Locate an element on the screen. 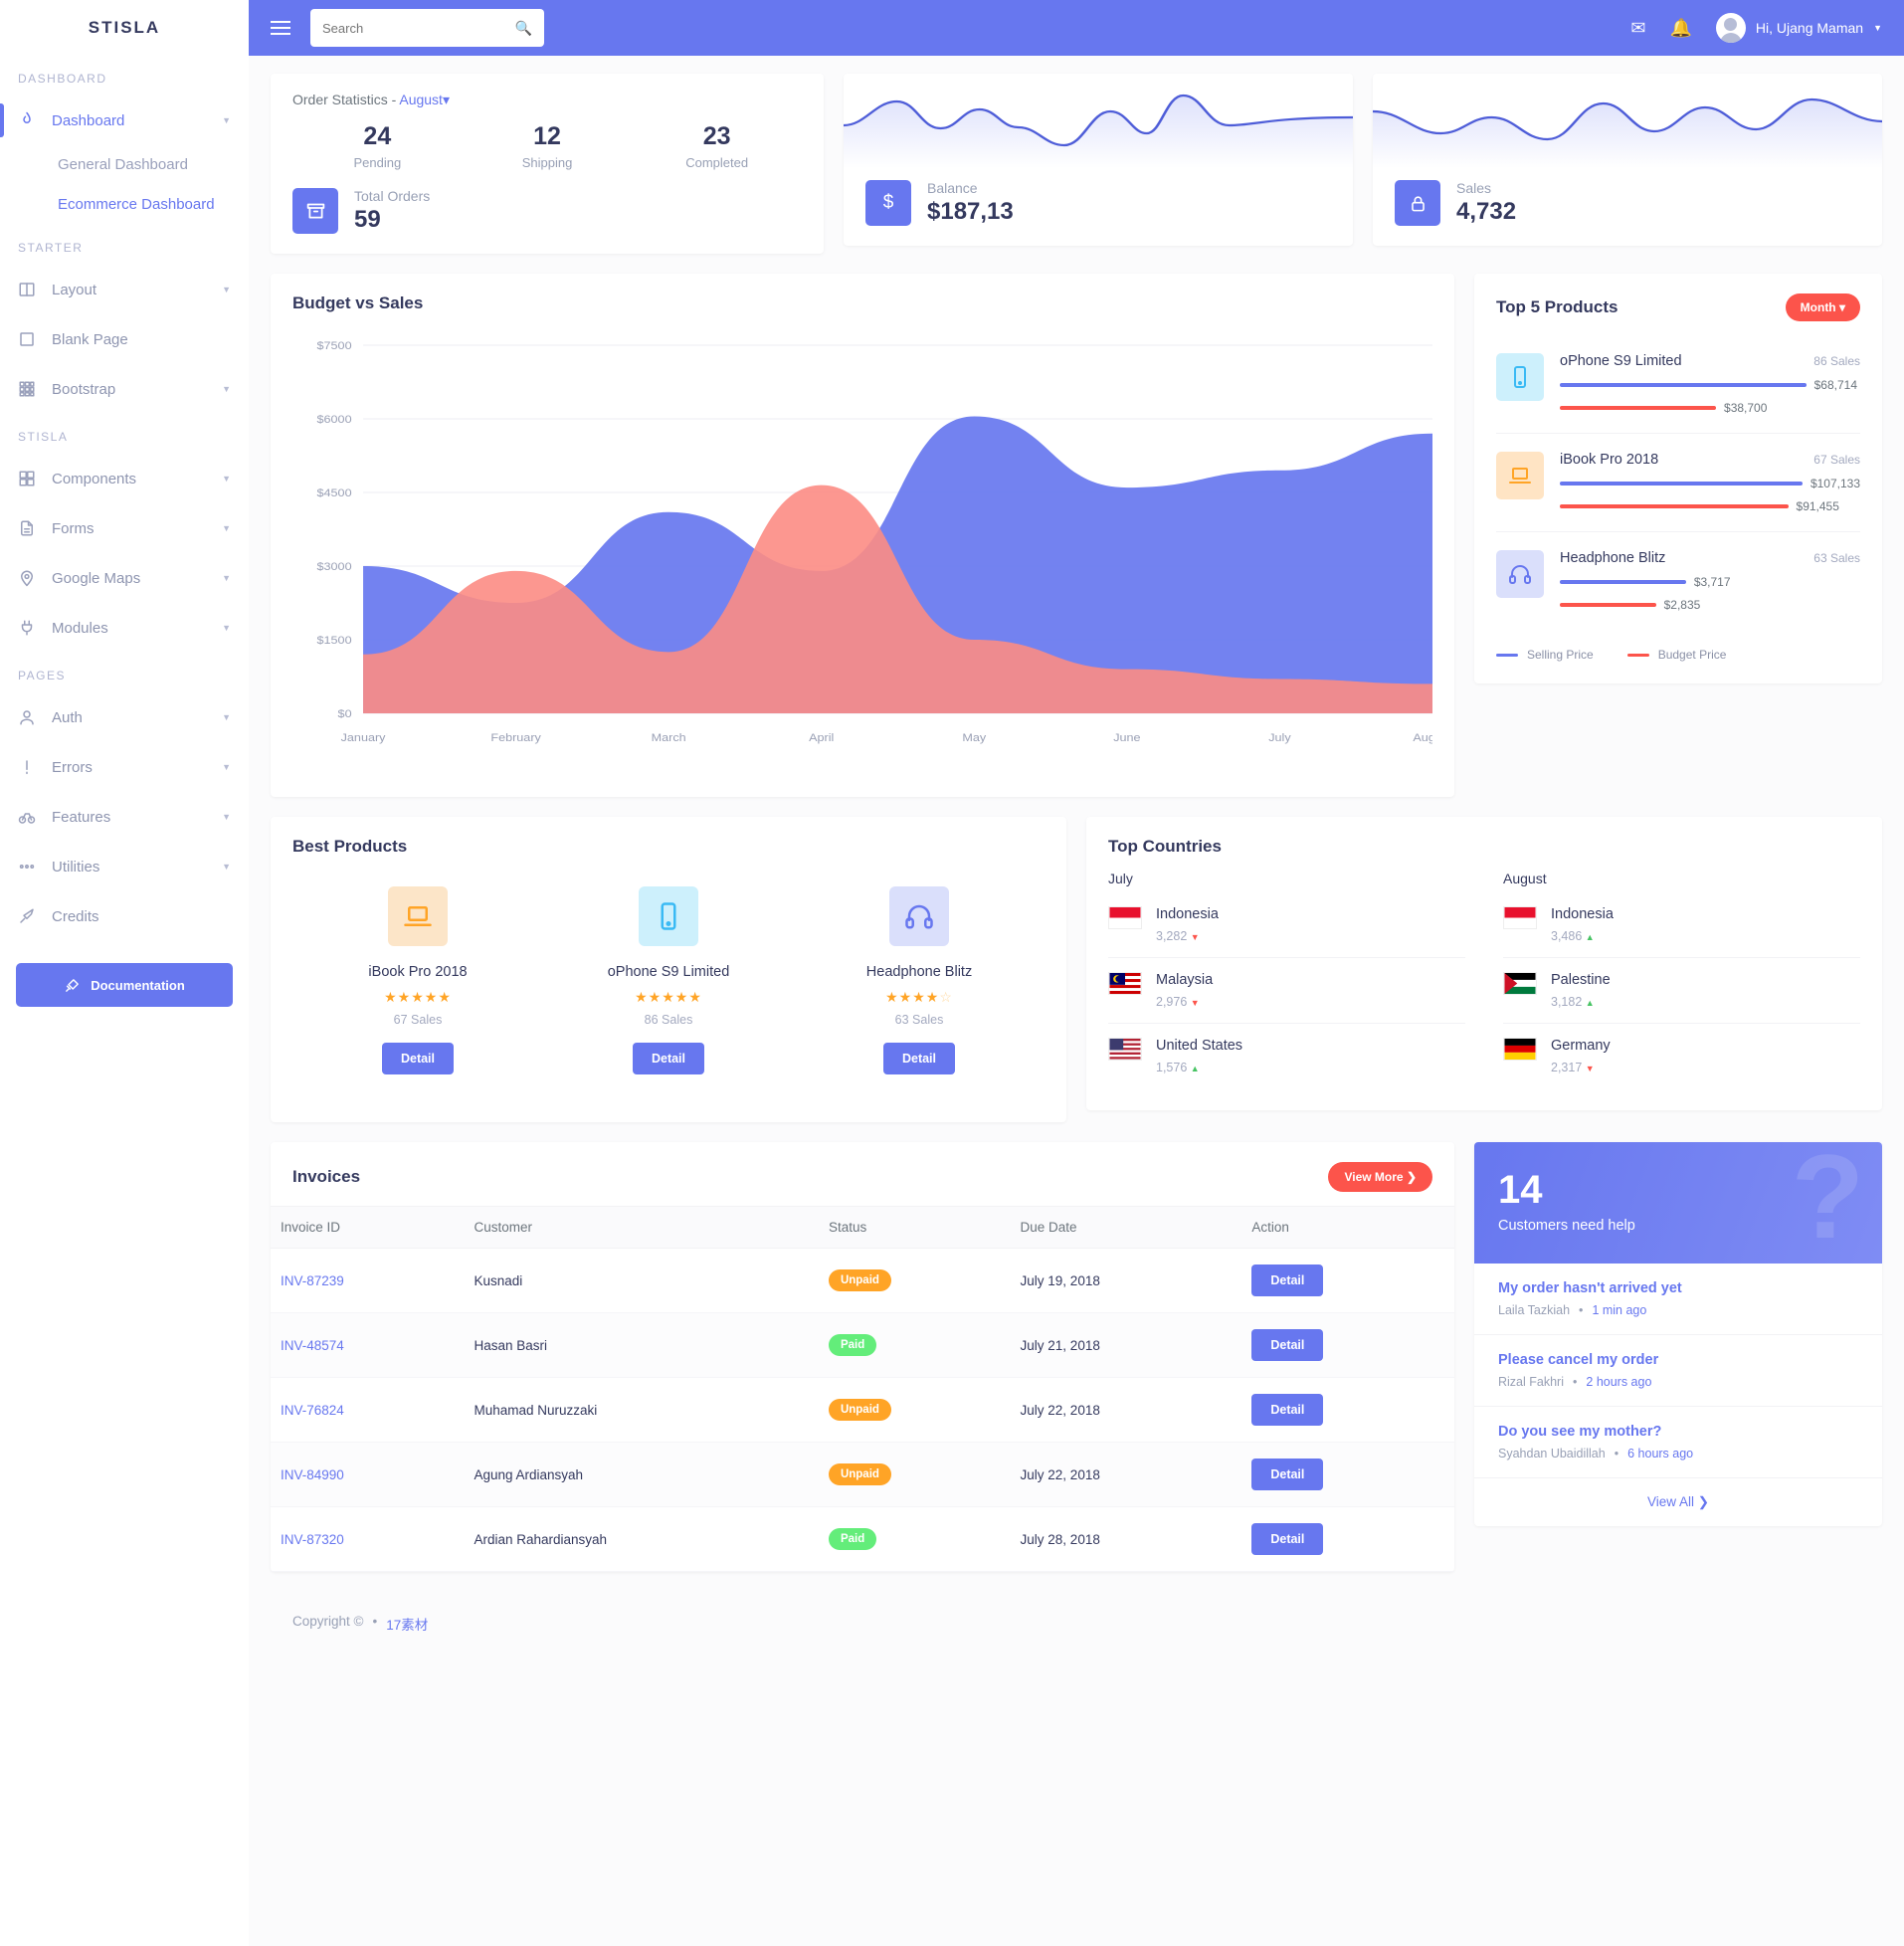  sidebar-item-layout: Layout ▼ is located at coordinates (124, 289).